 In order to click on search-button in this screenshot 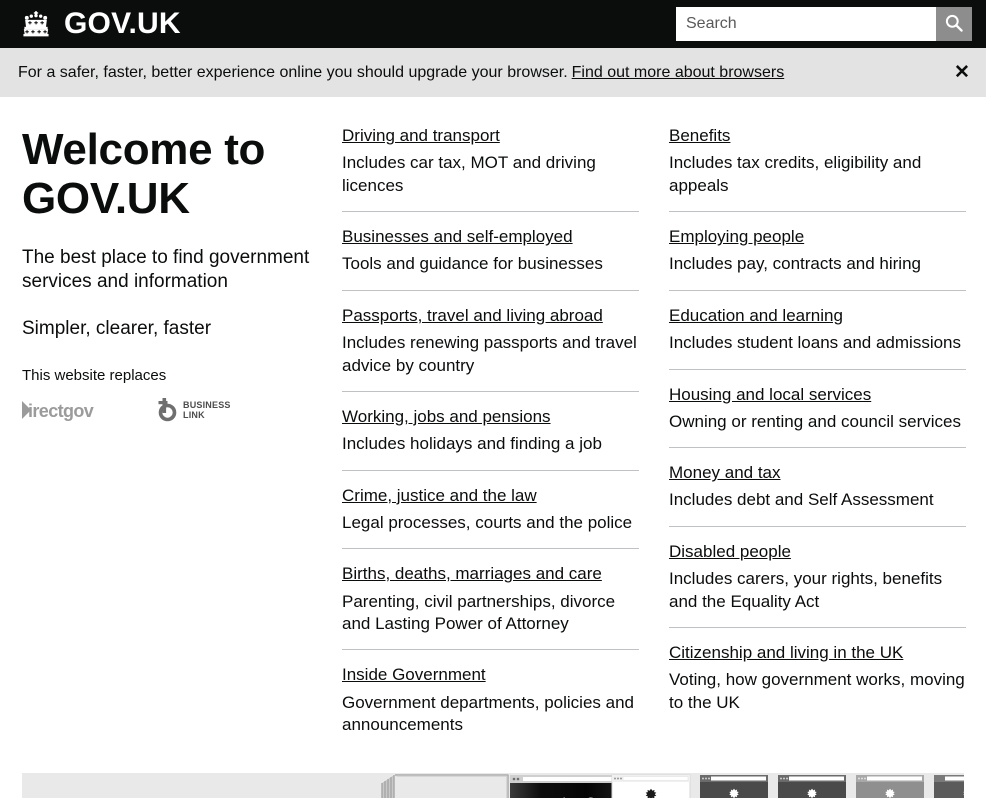, I will do `click(954, 24)`.